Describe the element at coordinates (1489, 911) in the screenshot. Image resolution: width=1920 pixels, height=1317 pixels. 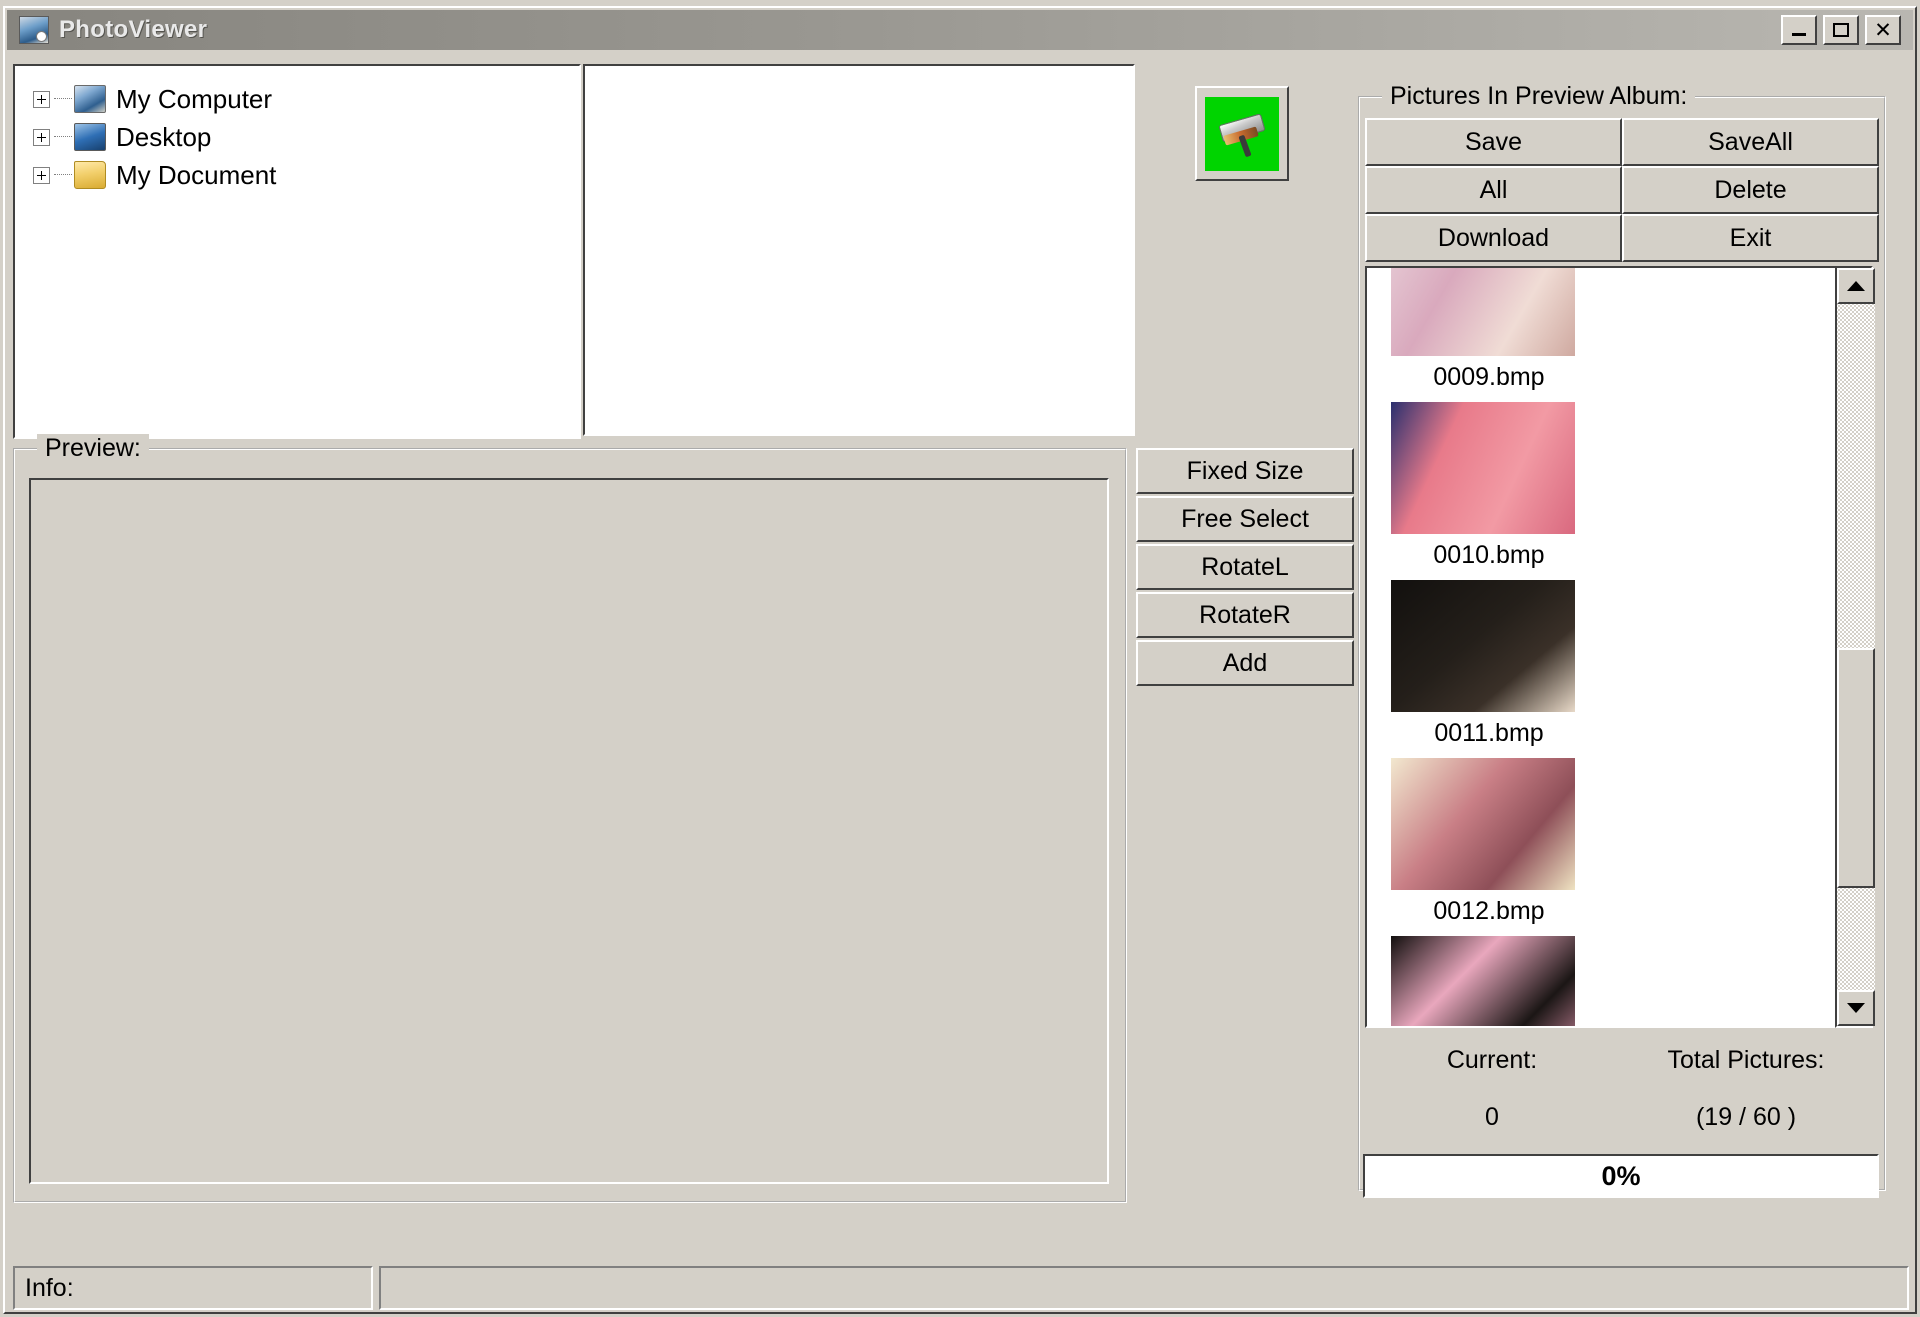
I see `thumbnail-caption: 0012.bmp` at that location.